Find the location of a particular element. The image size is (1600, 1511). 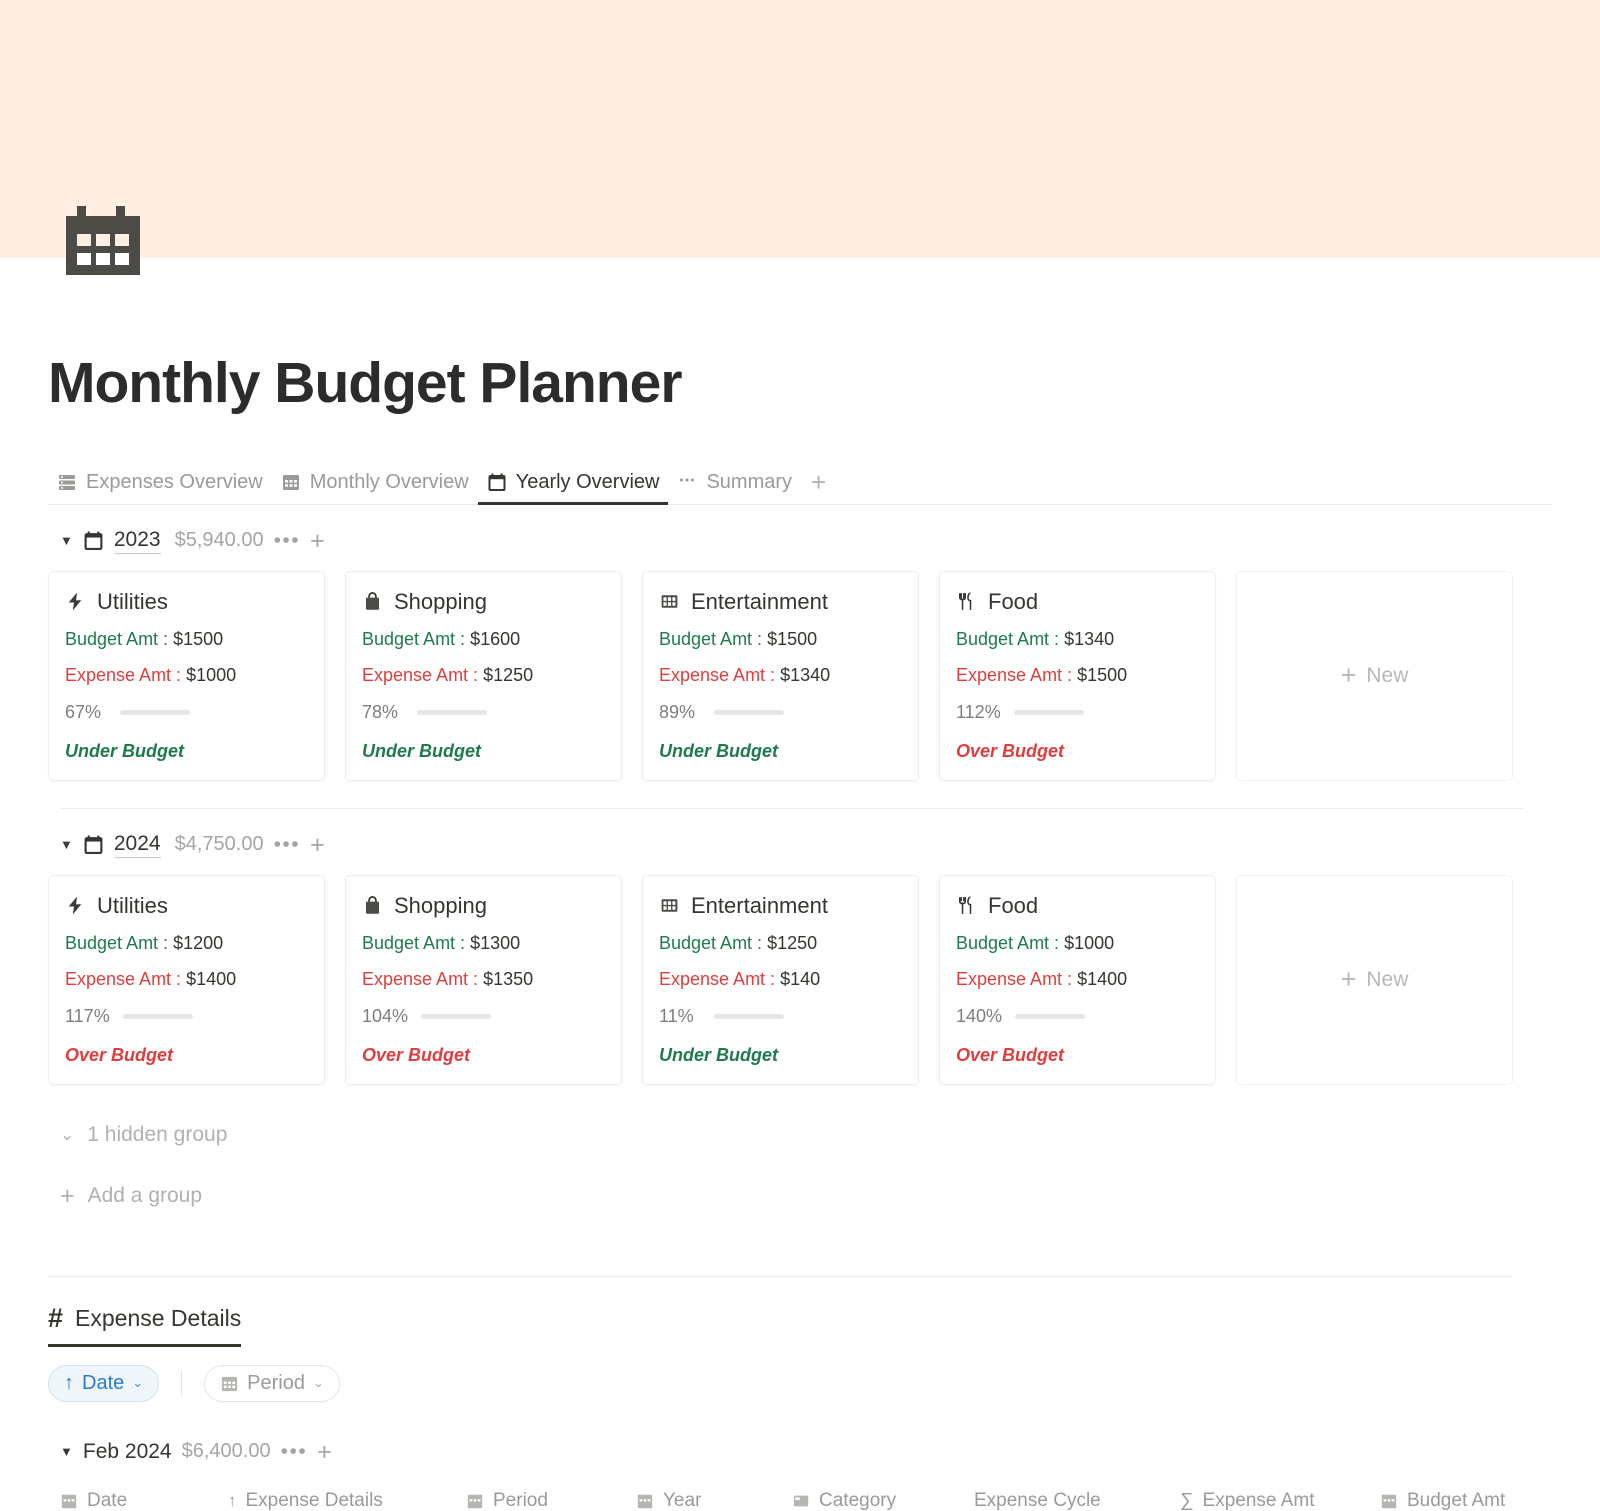

expense-value: $1250 is located at coordinates (508, 674).